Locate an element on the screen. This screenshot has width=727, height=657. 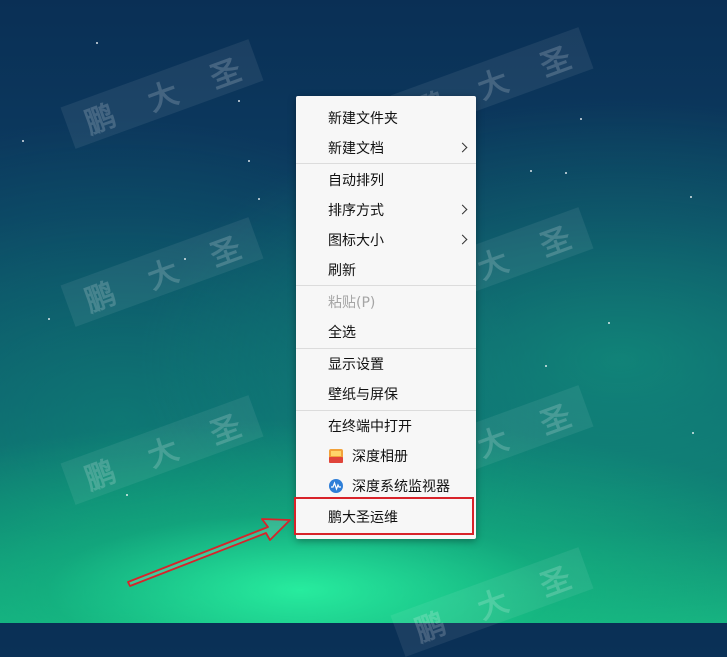
annotation-arrow-icon is located at coordinates (209, 552).